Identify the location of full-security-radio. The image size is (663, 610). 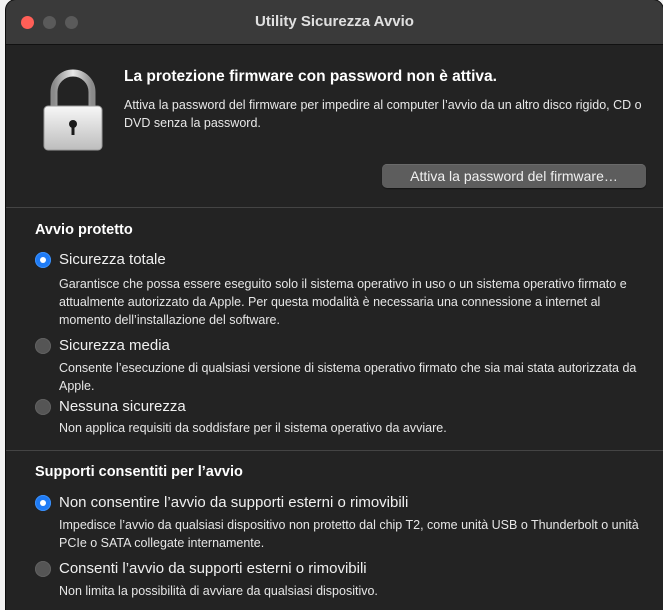
(43, 260).